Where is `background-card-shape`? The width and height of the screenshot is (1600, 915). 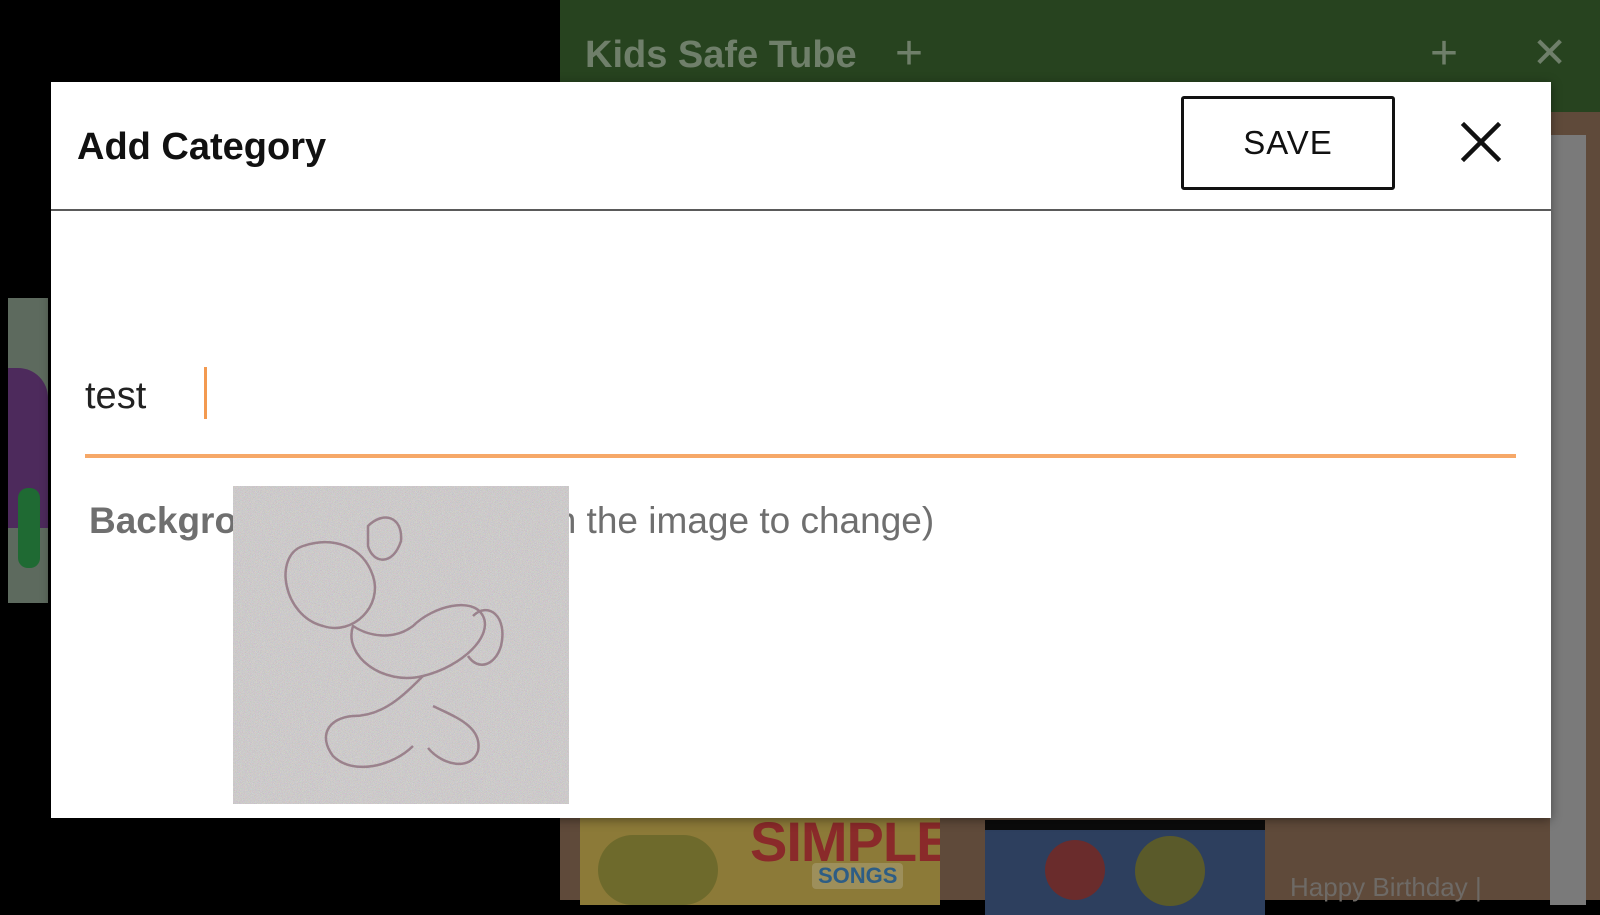
background-card-shape is located at coordinates (29, 528).